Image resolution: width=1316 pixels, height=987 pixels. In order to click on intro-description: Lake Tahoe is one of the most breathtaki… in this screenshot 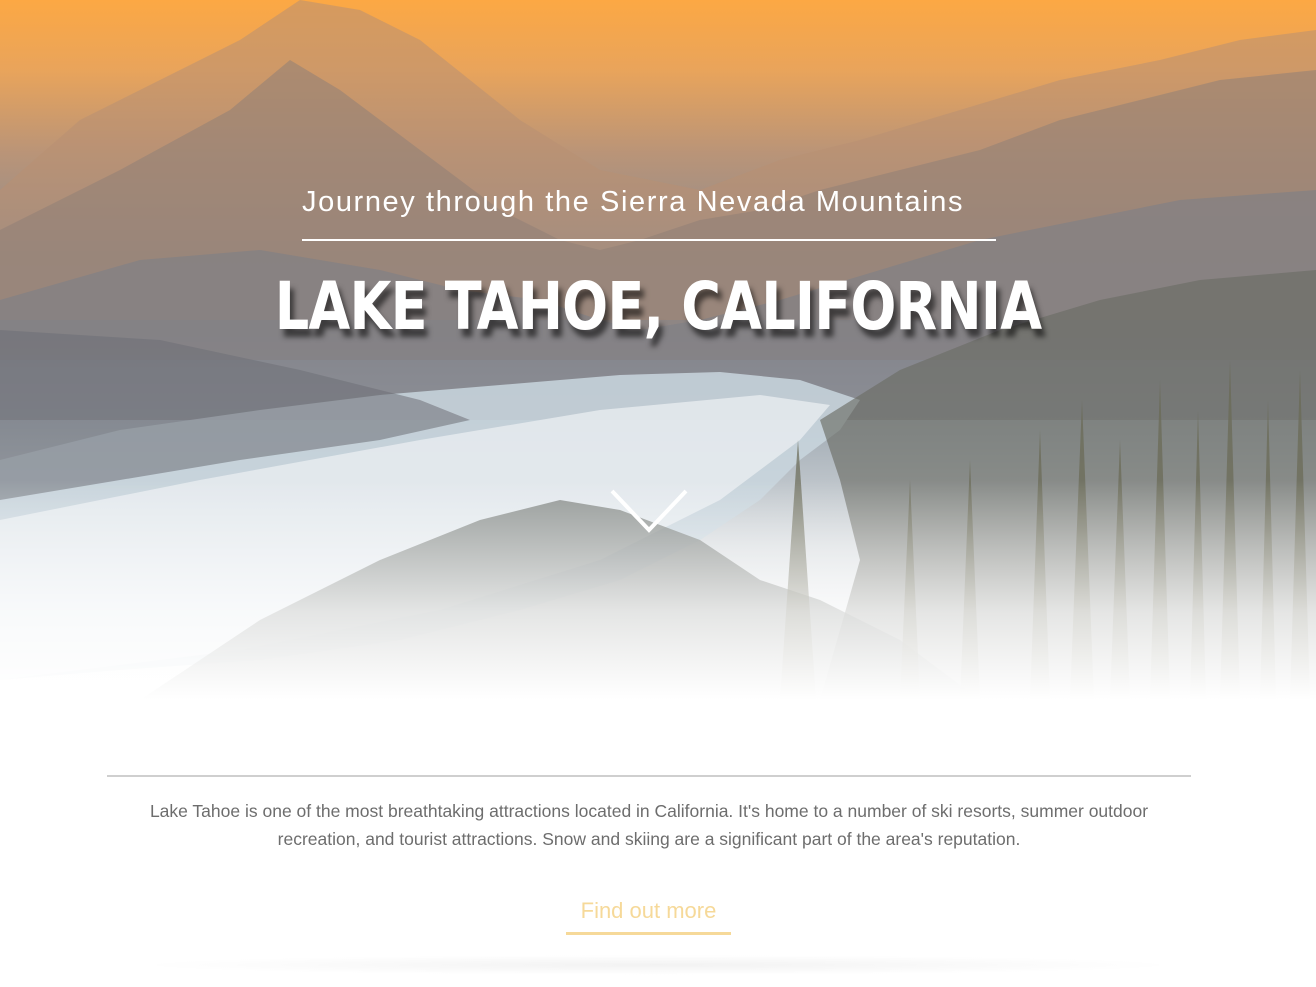, I will do `click(649, 825)`.